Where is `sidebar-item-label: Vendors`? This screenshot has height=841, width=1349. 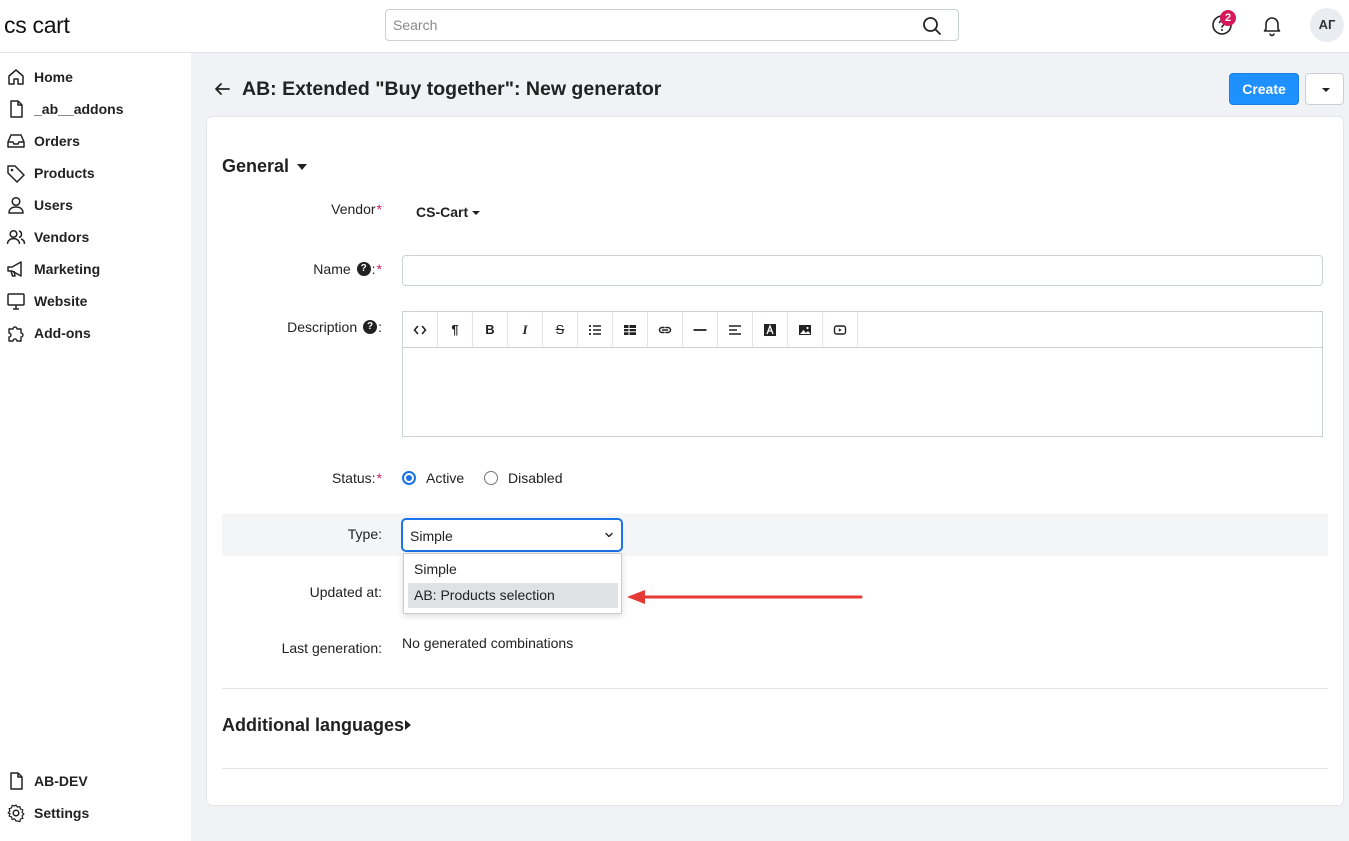 sidebar-item-label: Vendors is located at coordinates (62, 237).